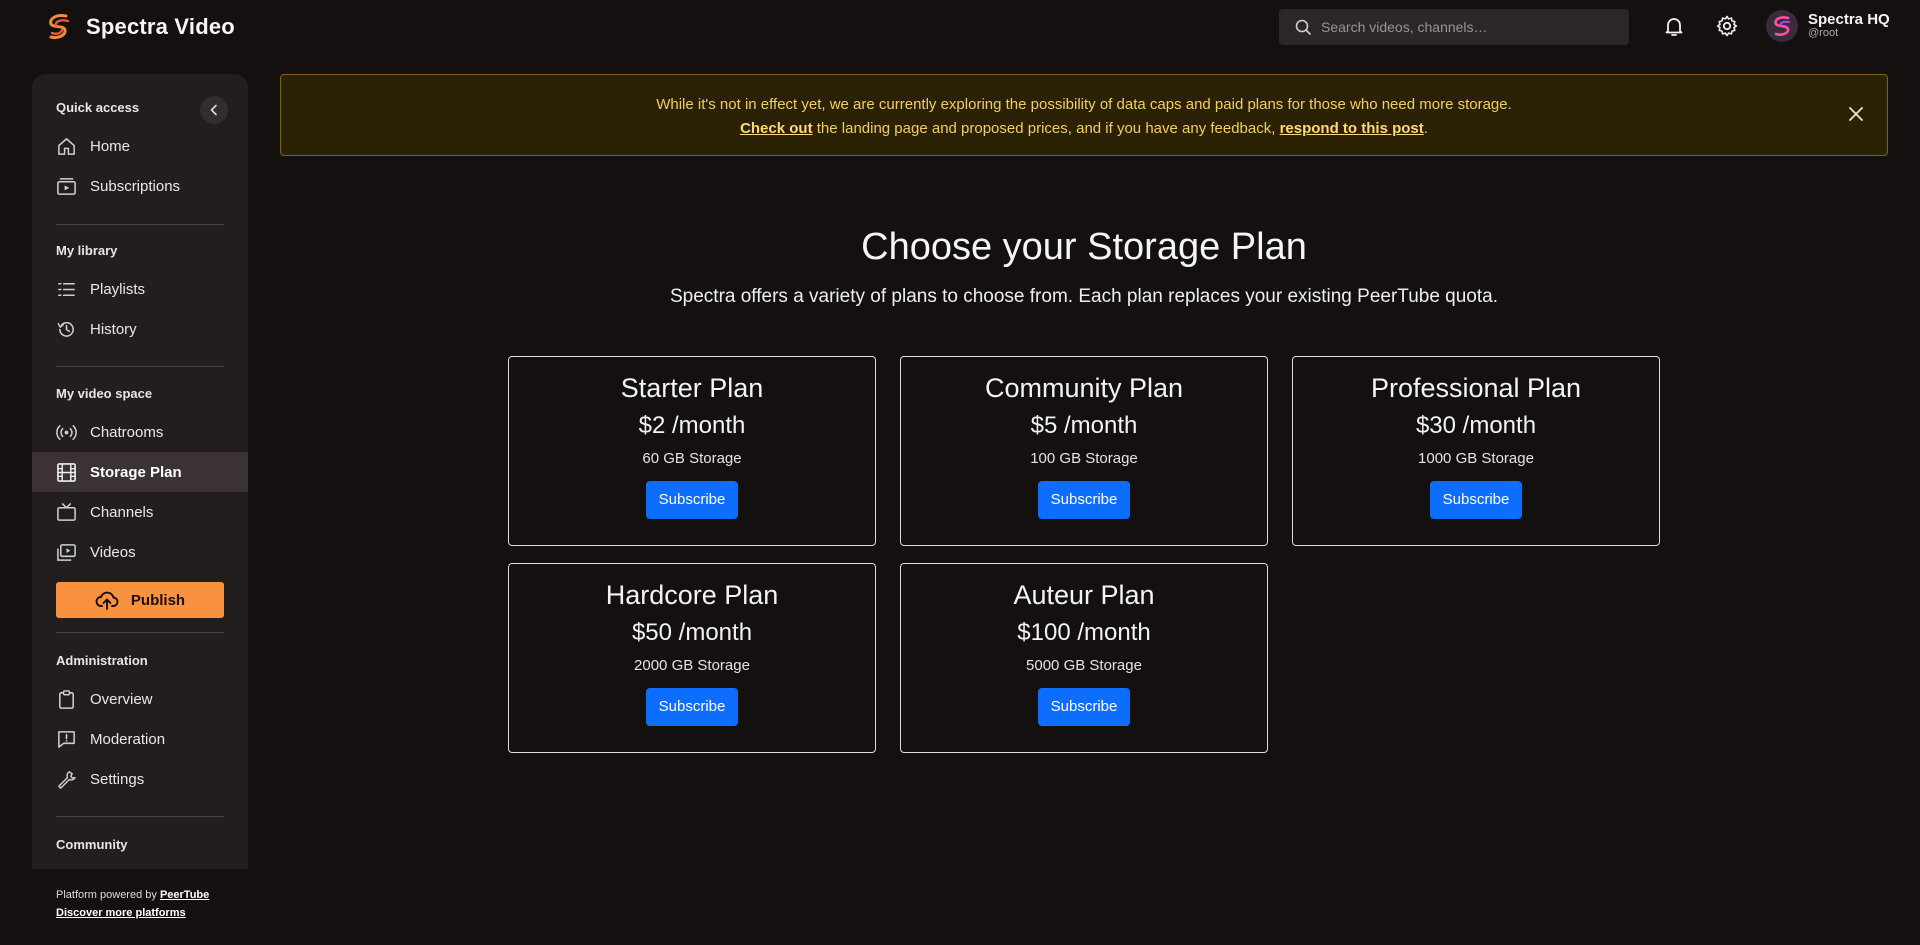 This screenshot has width=1920, height=945. What do you see at coordinates (960, 27) in the screenshot?
I see `top-header: Spectra Video Spectra HQ @root` at bounding box center [960, 27].